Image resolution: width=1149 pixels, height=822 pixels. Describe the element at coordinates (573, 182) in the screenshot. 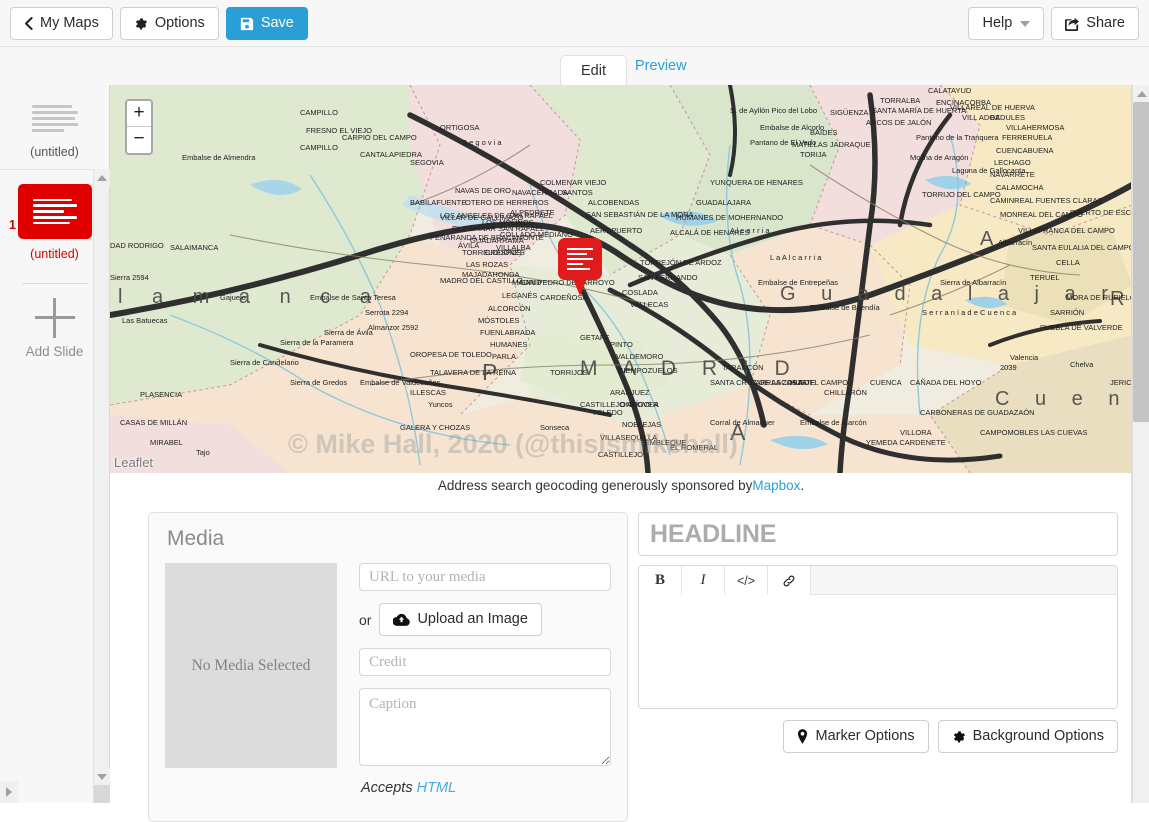

I see `svg-text: COLMENAR VIEJO` at that location.